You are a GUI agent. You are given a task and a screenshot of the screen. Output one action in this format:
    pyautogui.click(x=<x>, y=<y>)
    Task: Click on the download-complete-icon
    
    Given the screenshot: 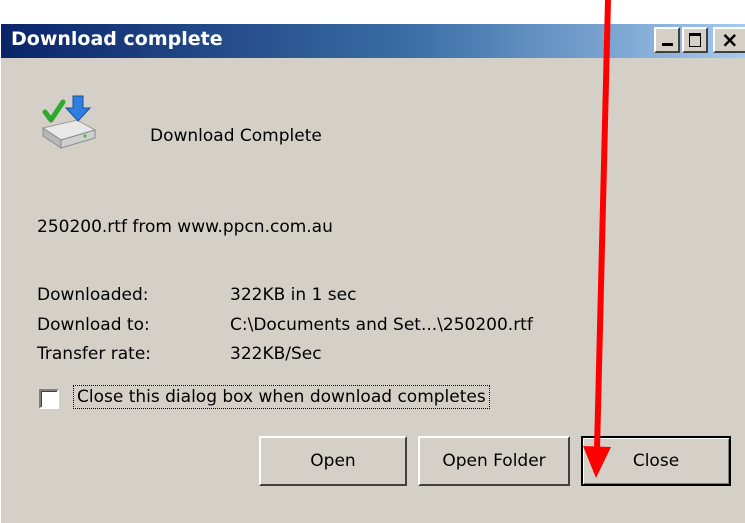 What is the action you would take?
    pyautogui.click(x=69, y=122)
    